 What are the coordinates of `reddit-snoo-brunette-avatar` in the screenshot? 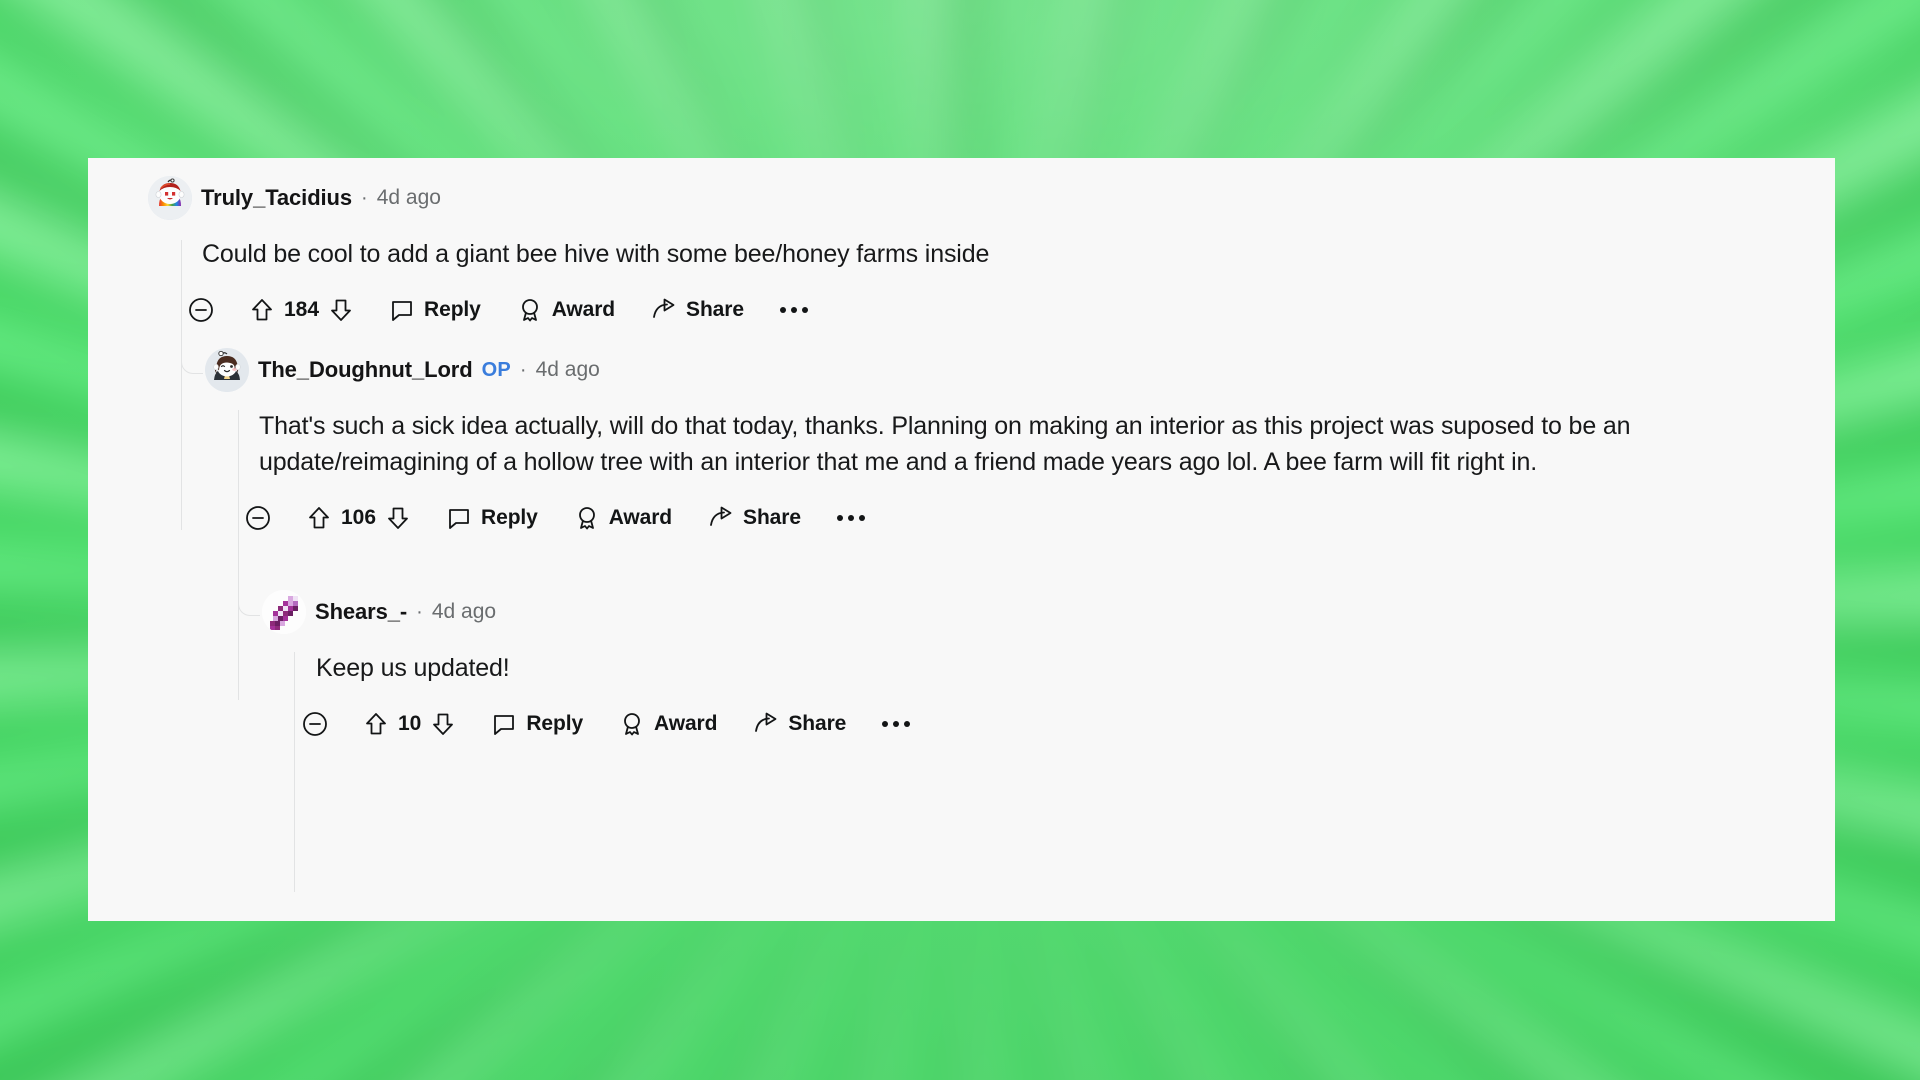 It's located at (227, 370).